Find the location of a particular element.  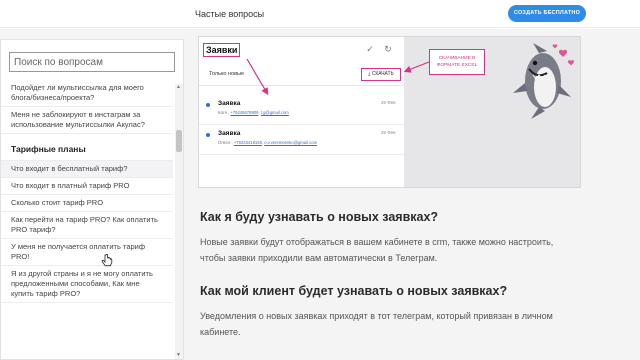

faq-item: Сколько стоит тариф PRO is located at coordinates (87, 203).